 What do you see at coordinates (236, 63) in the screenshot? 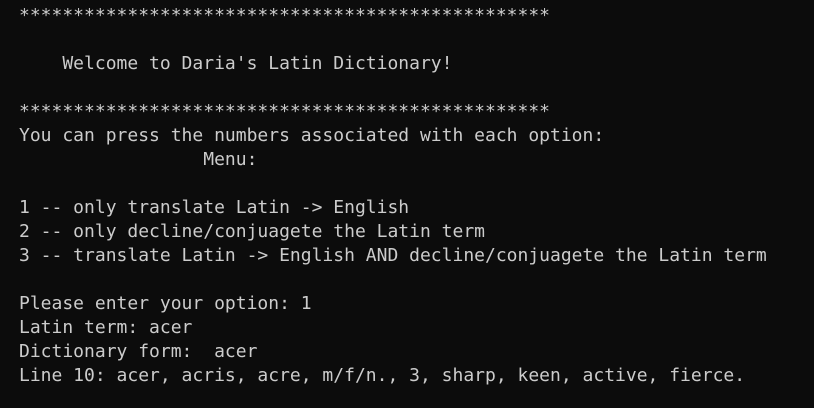
I see `welcome-title: Welcome to Daria's Latin Dictionary!` at bounding box center [236, 63].